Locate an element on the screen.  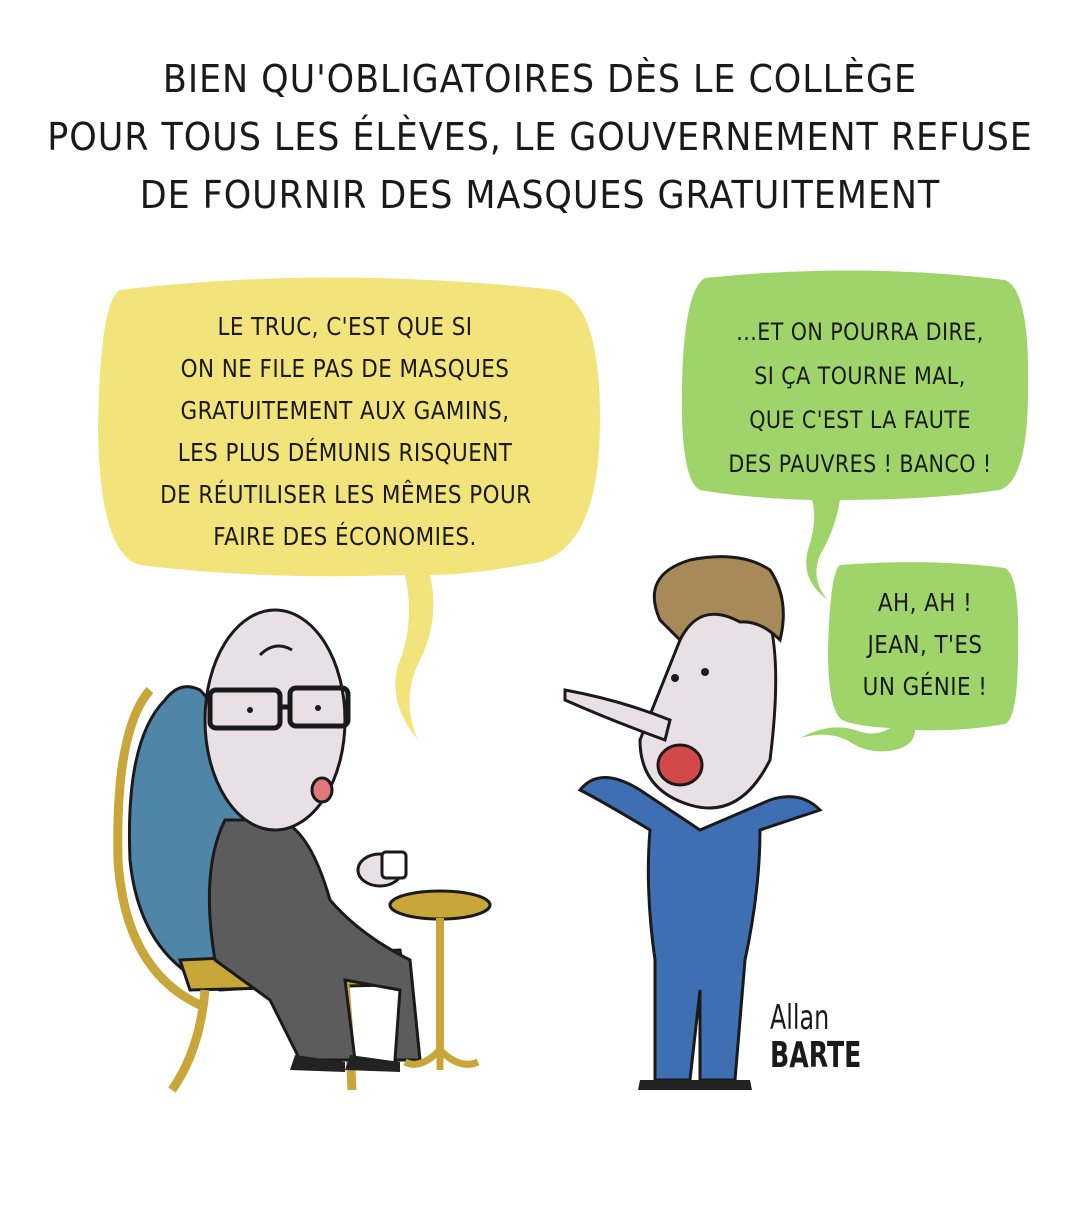
bubble-line: ...Et on pourra dire, is located at coordinates (860, 332).